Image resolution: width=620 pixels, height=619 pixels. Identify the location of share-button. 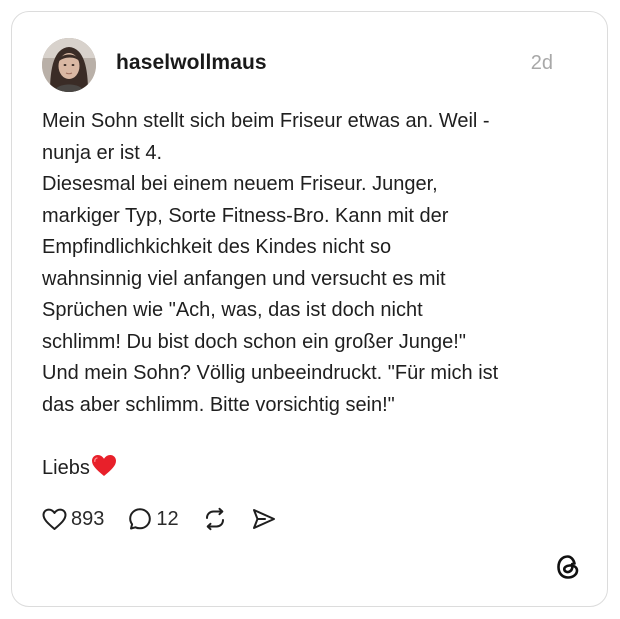
(264, 519).